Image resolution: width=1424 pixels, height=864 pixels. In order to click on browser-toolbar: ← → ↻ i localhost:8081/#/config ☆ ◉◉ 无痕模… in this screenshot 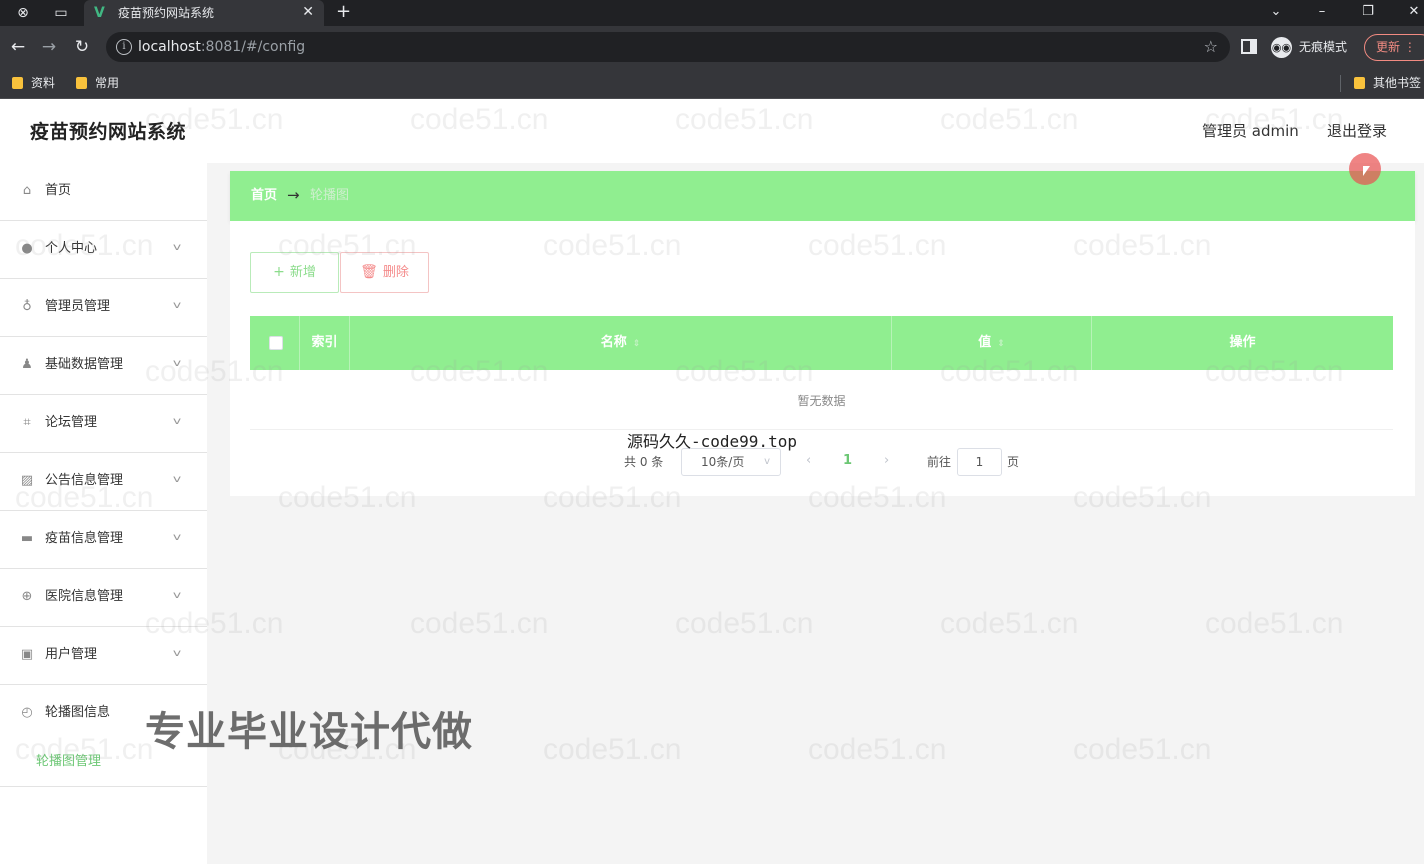, I will do `click(712, 47)`.